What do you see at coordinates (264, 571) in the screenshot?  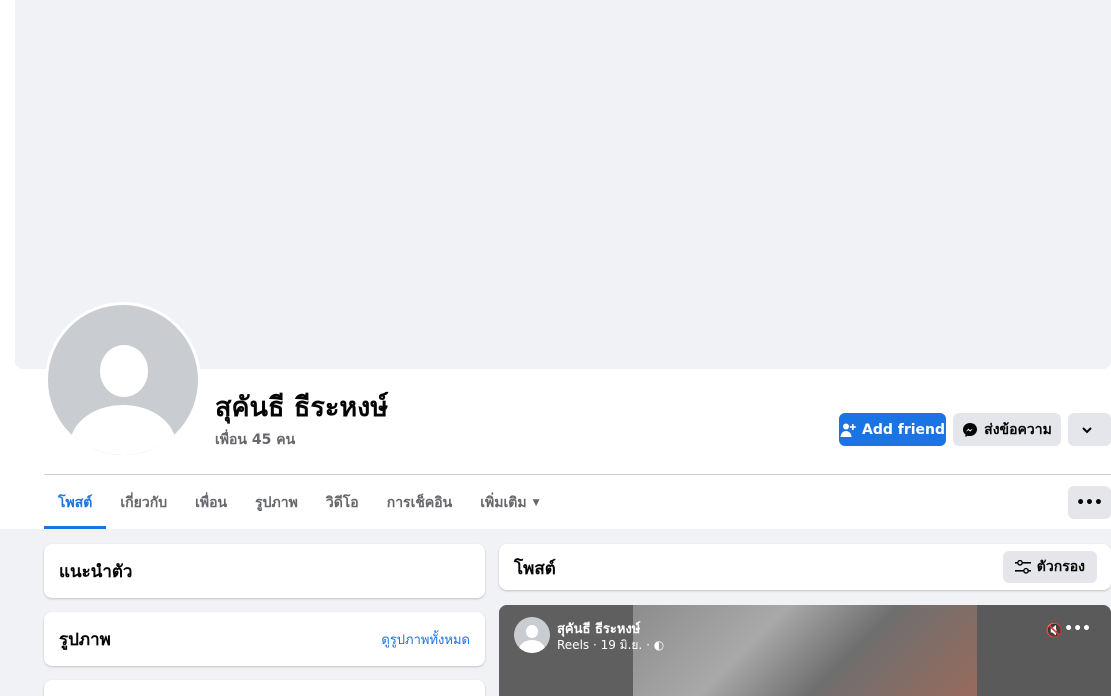 I see `intro-card: แนะนำตัว` at bounding box center [264, 571].